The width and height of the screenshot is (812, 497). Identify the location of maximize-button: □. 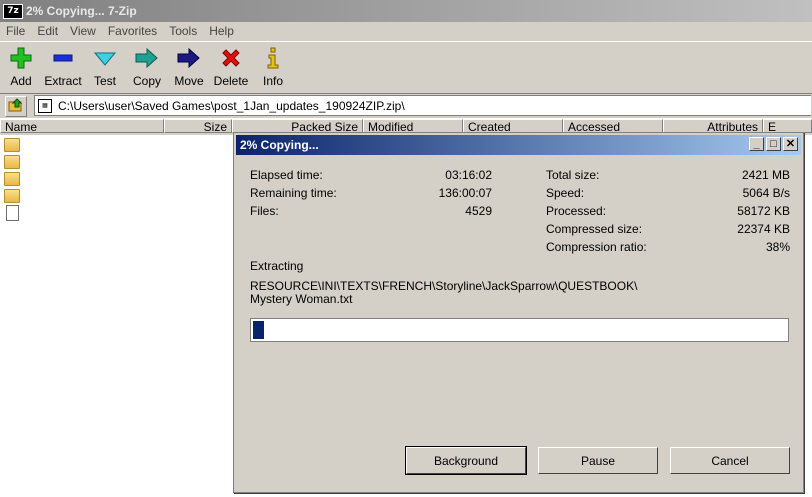
(773, 144).